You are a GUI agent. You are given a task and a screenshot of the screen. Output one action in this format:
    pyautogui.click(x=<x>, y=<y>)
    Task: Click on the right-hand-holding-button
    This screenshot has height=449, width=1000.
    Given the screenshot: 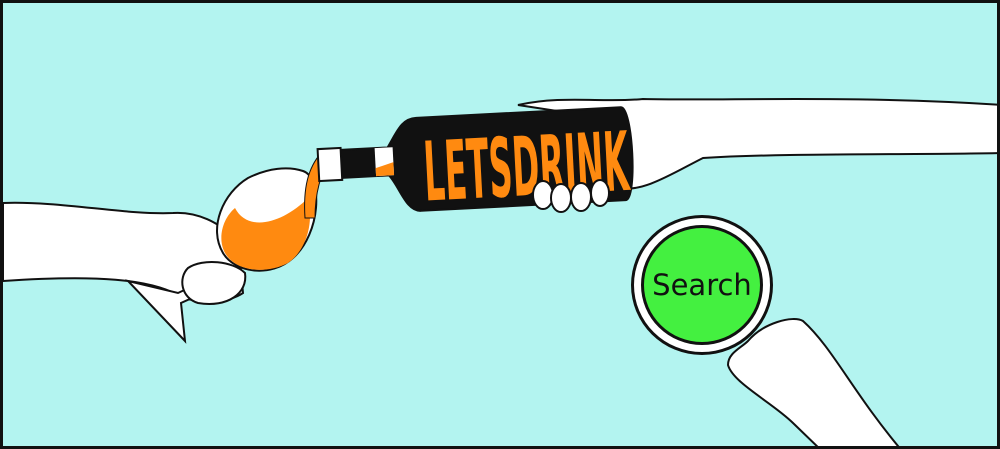 What is the action you would take?
    pyautogui.click(x=813, y=382)
    